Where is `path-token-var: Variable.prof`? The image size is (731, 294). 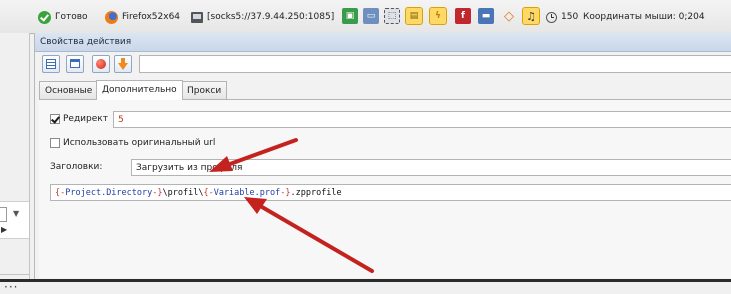 path-token-var: Variable.prof is located at coordinates (247, 193).